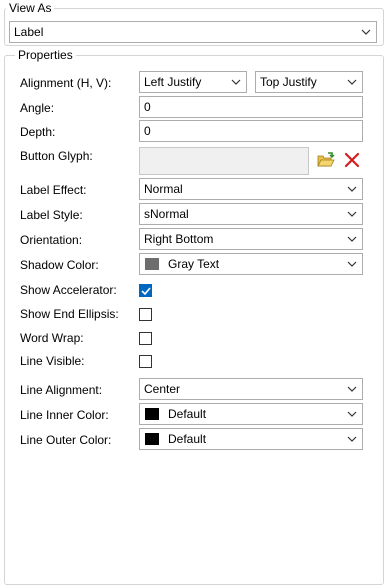 The width and height of the screenshot is (388, 588). What do you see at coordinates (251, 439) in the screenshot?
I see `line-outer-color-dropdown: Default` at bounding box center [251, 439].